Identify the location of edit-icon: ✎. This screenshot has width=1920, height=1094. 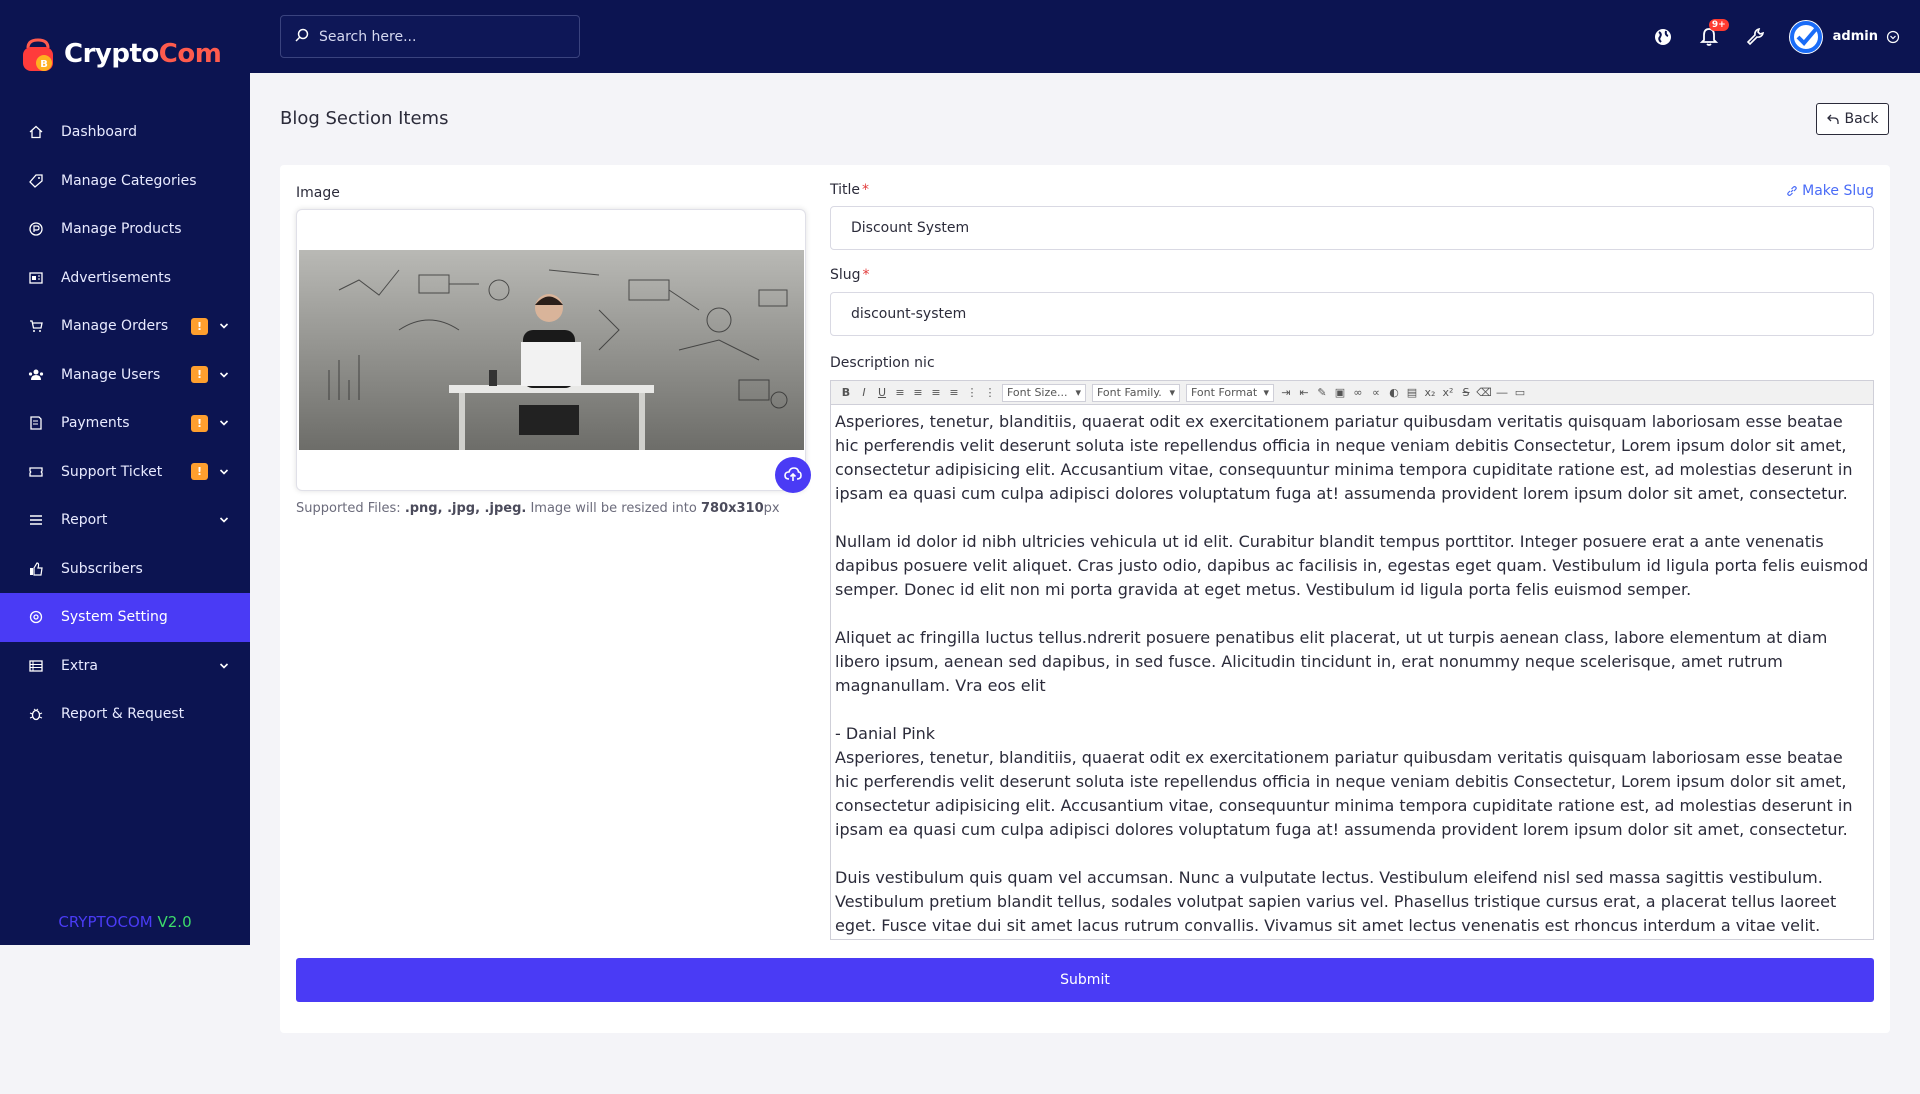
(1322, 393).